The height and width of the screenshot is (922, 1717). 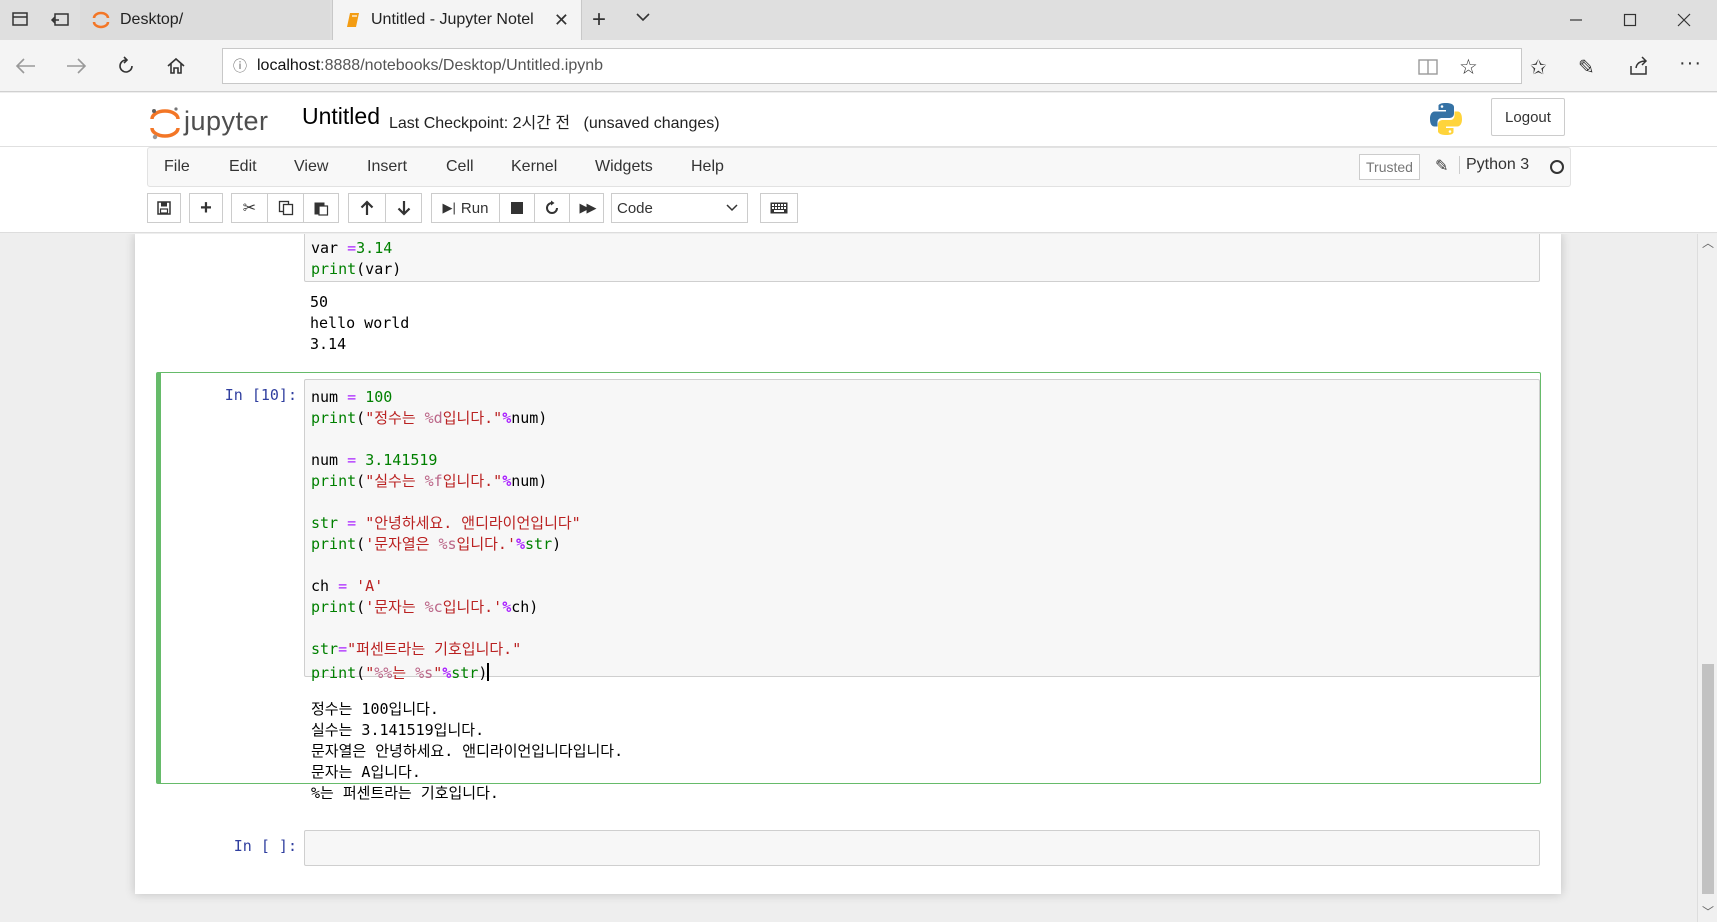 I want to click on restart-button, so click(x=551, y=208).